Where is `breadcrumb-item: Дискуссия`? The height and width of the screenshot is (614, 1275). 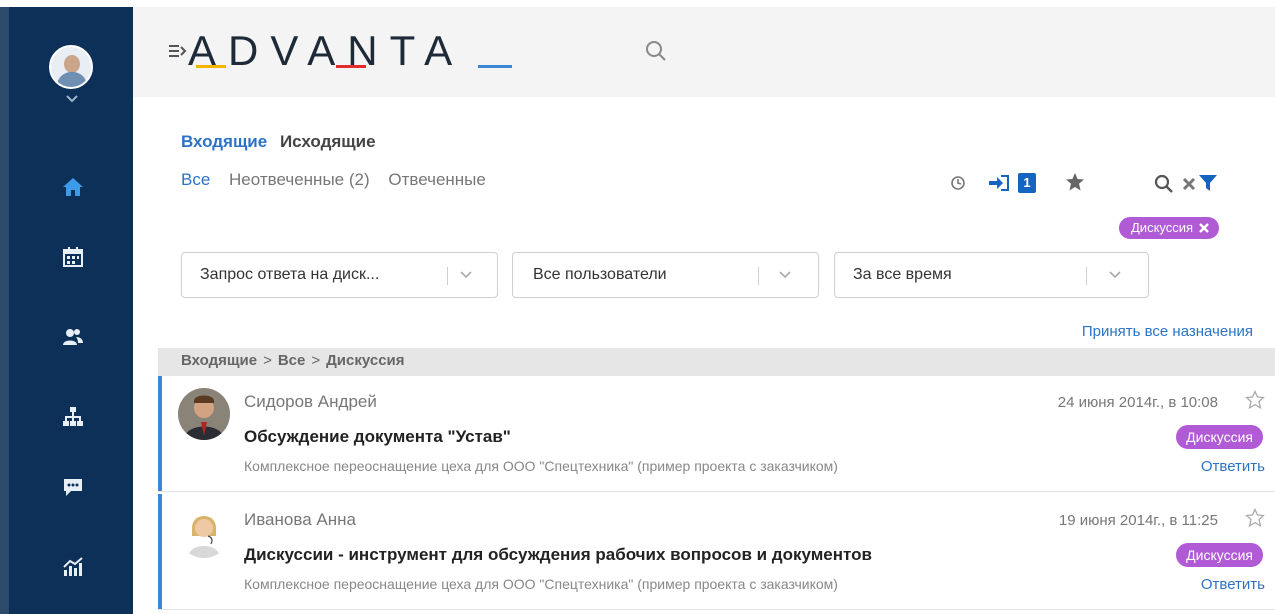 breadcrumb-item: Дискуссия is located at coordinates (365, 360).